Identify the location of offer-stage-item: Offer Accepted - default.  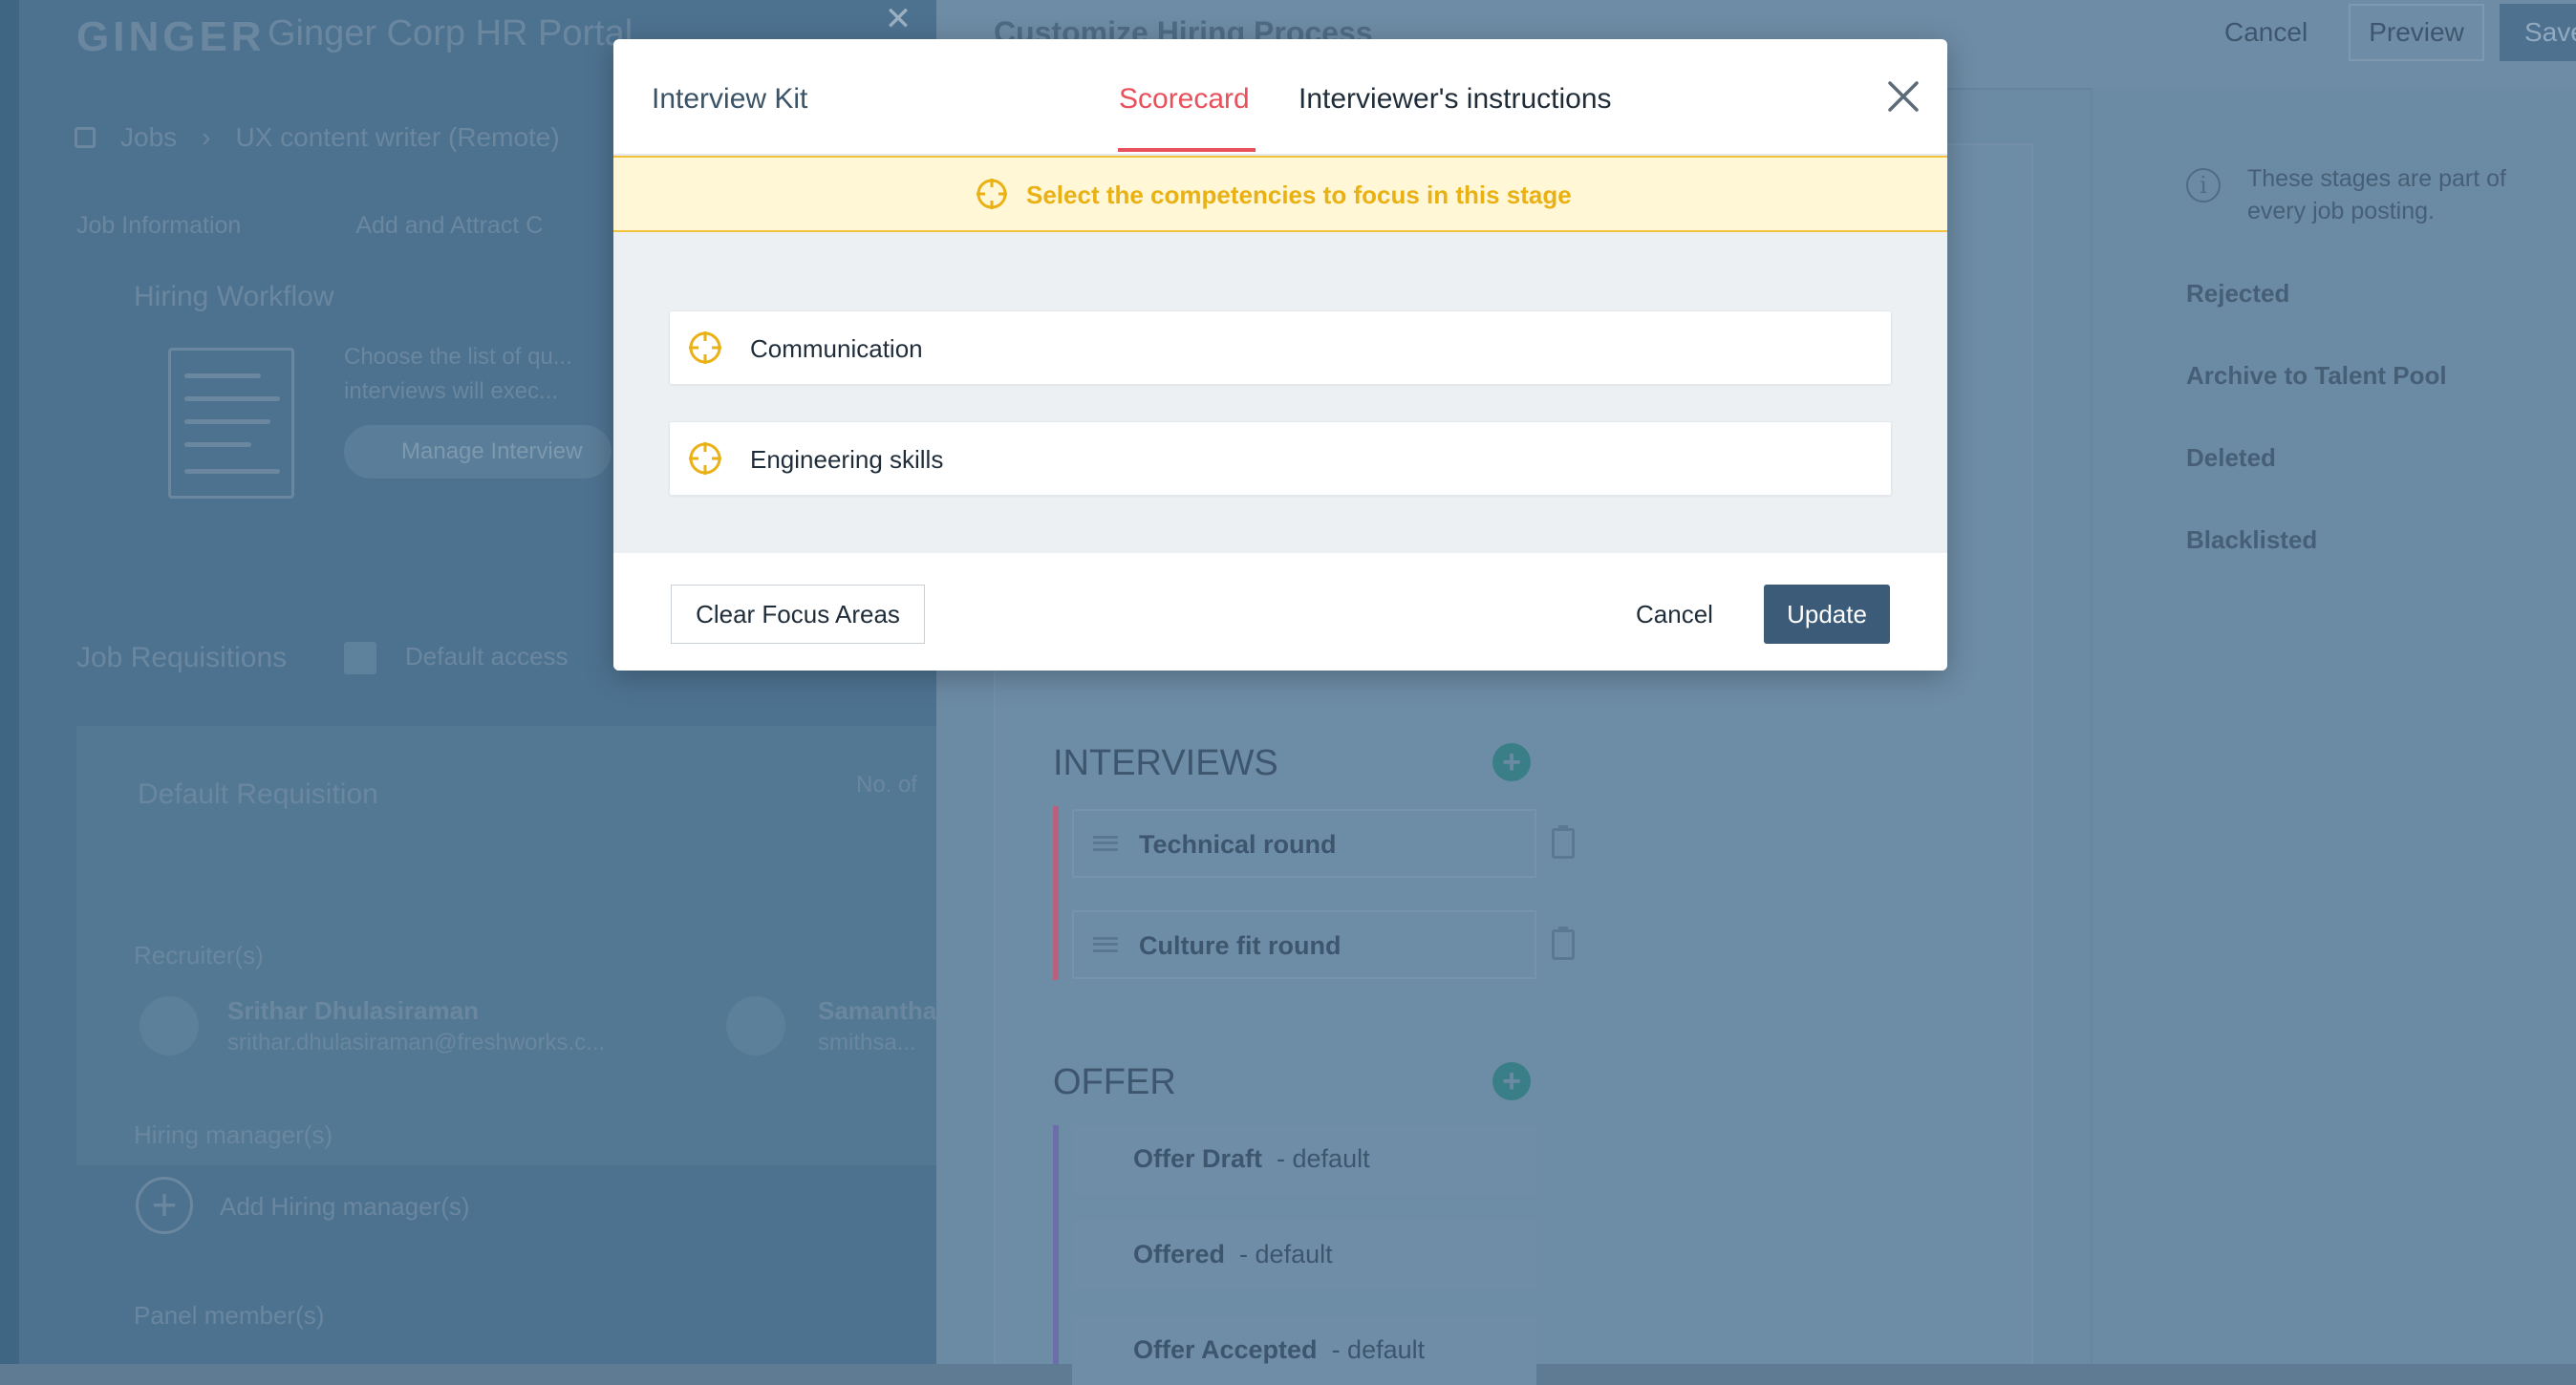
(1304, 1350).